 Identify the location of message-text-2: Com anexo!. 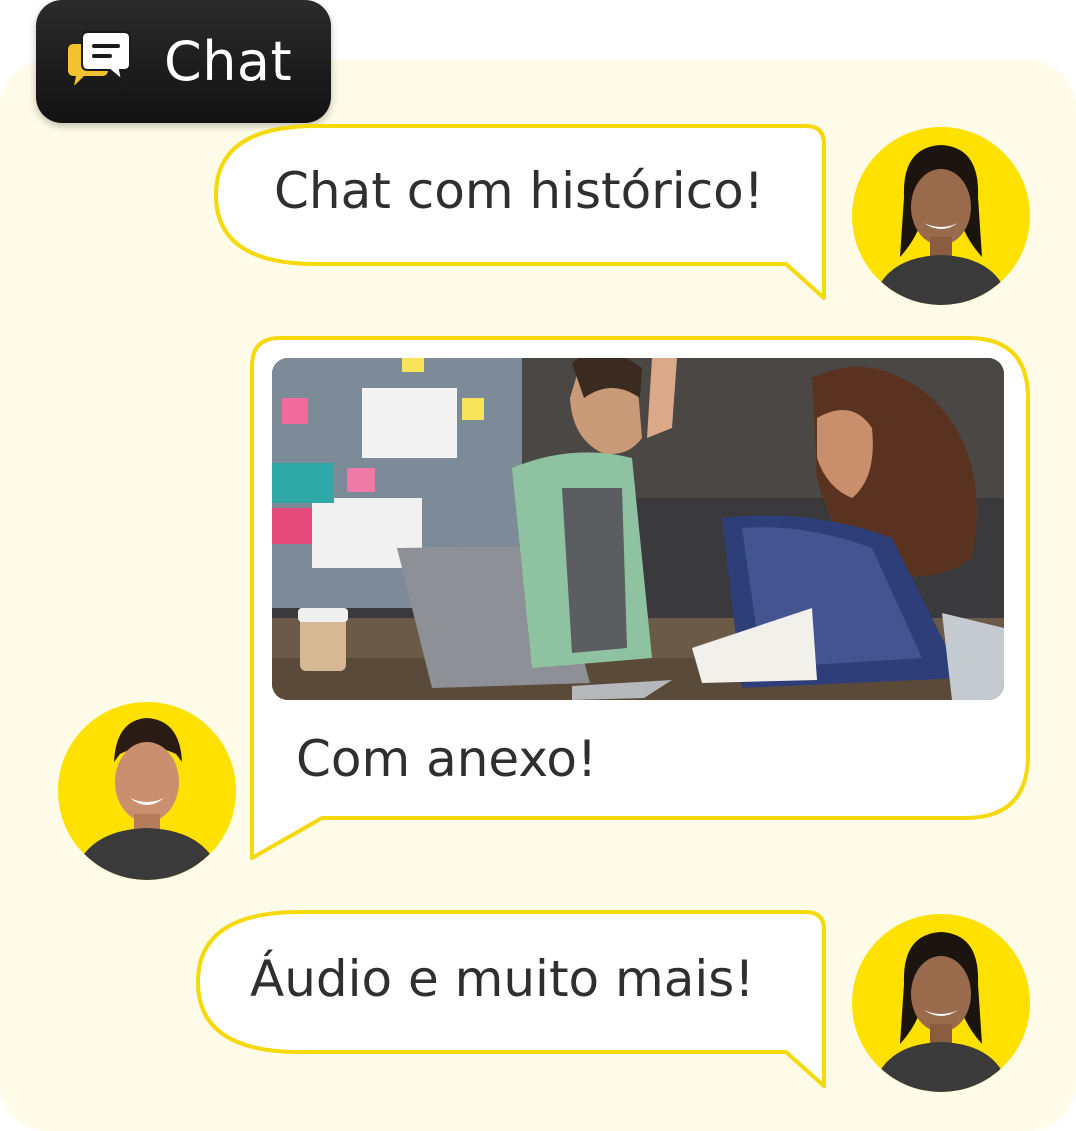
(447, 759).